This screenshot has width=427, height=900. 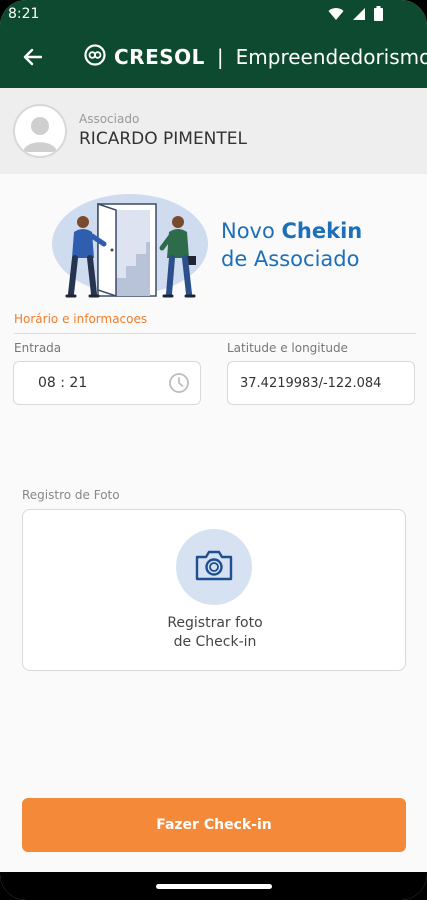 I want to click on back-button, so click(x=32, y=59).